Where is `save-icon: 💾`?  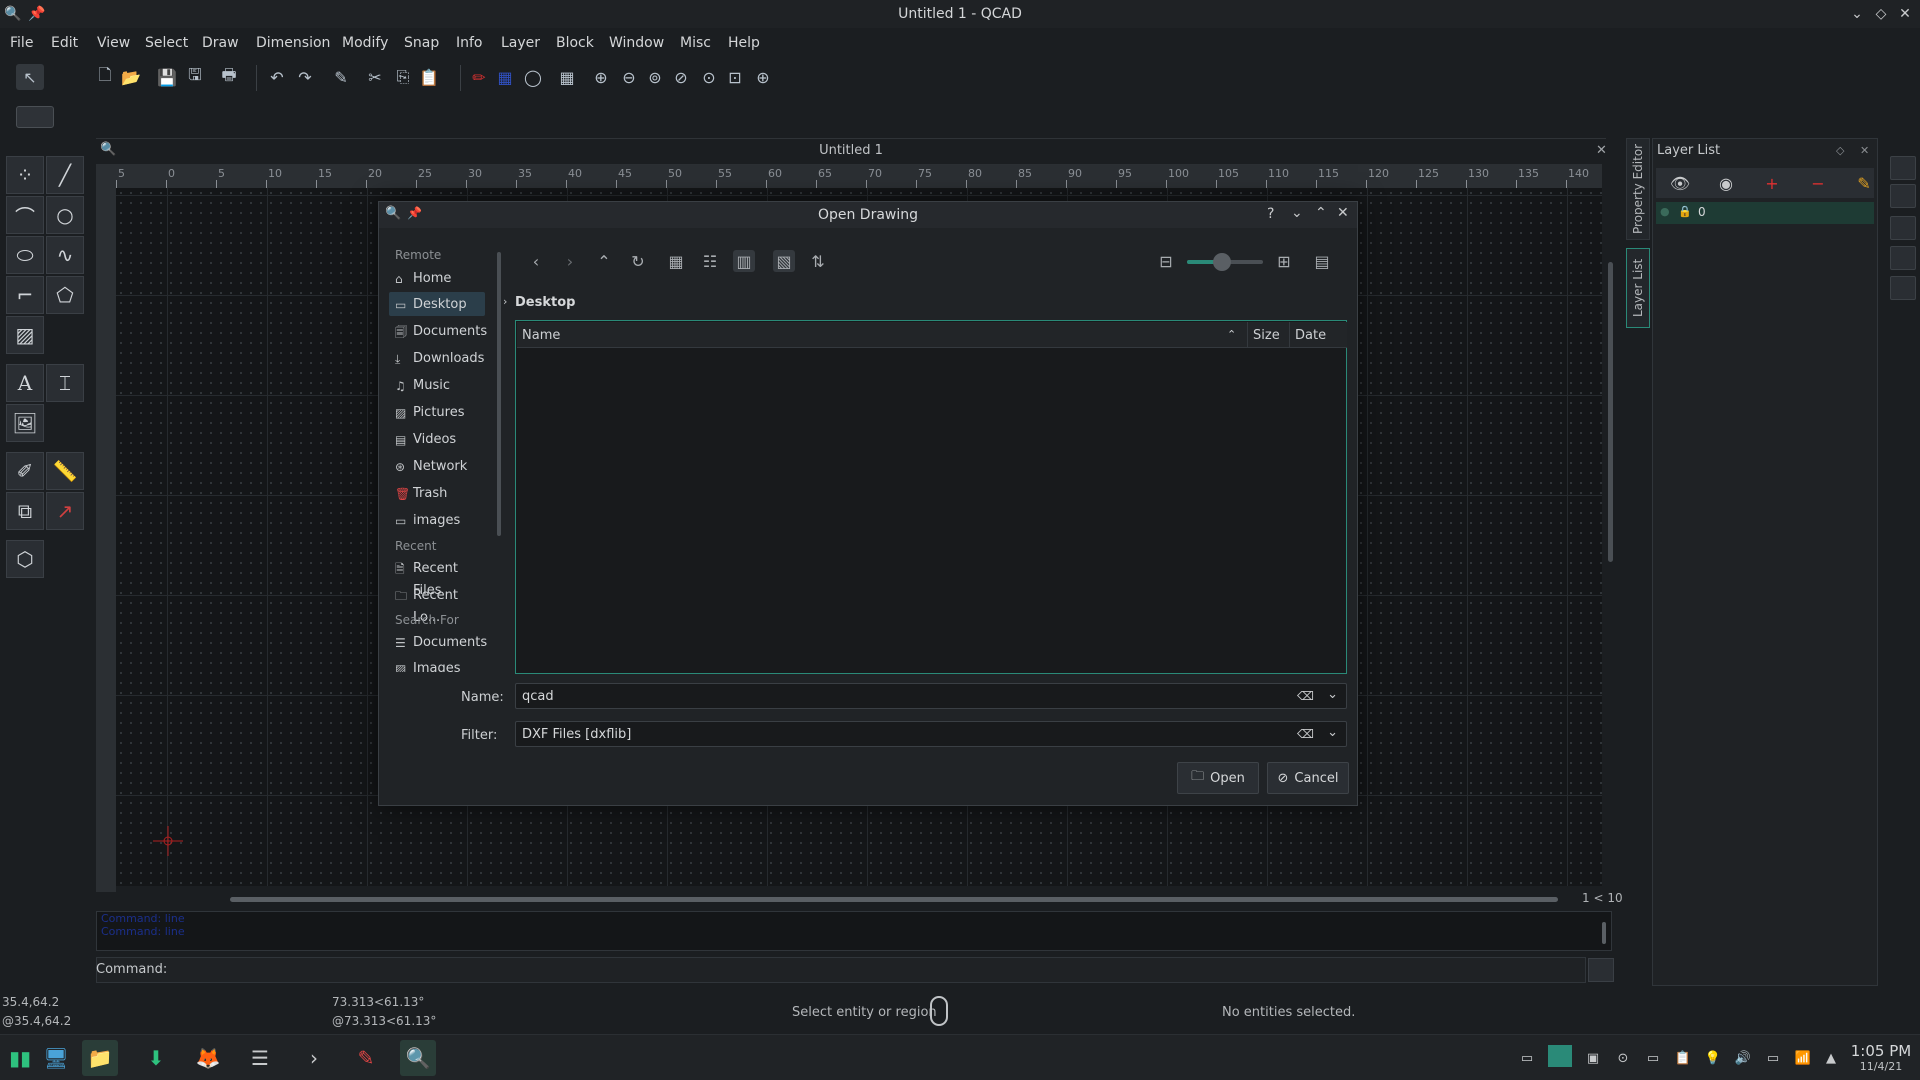 save-icon: 💾 is located at coordinates (167, 77).